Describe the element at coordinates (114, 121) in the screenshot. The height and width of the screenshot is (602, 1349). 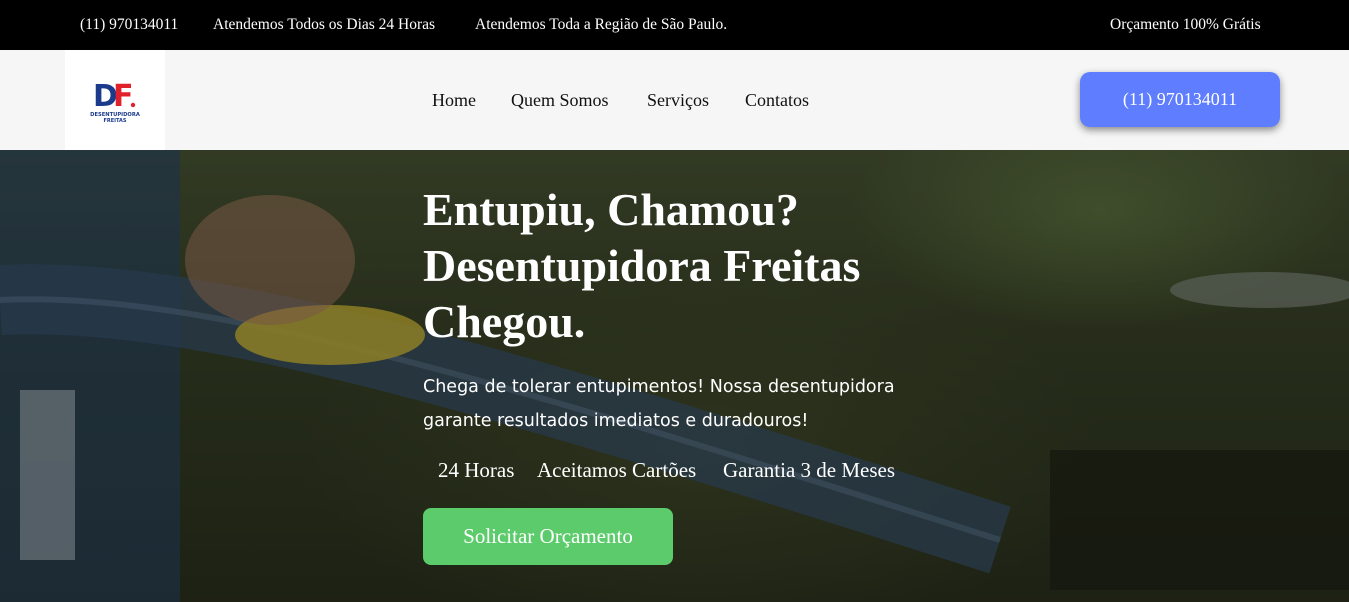
I see `svg-text: FREITAS` at that location.